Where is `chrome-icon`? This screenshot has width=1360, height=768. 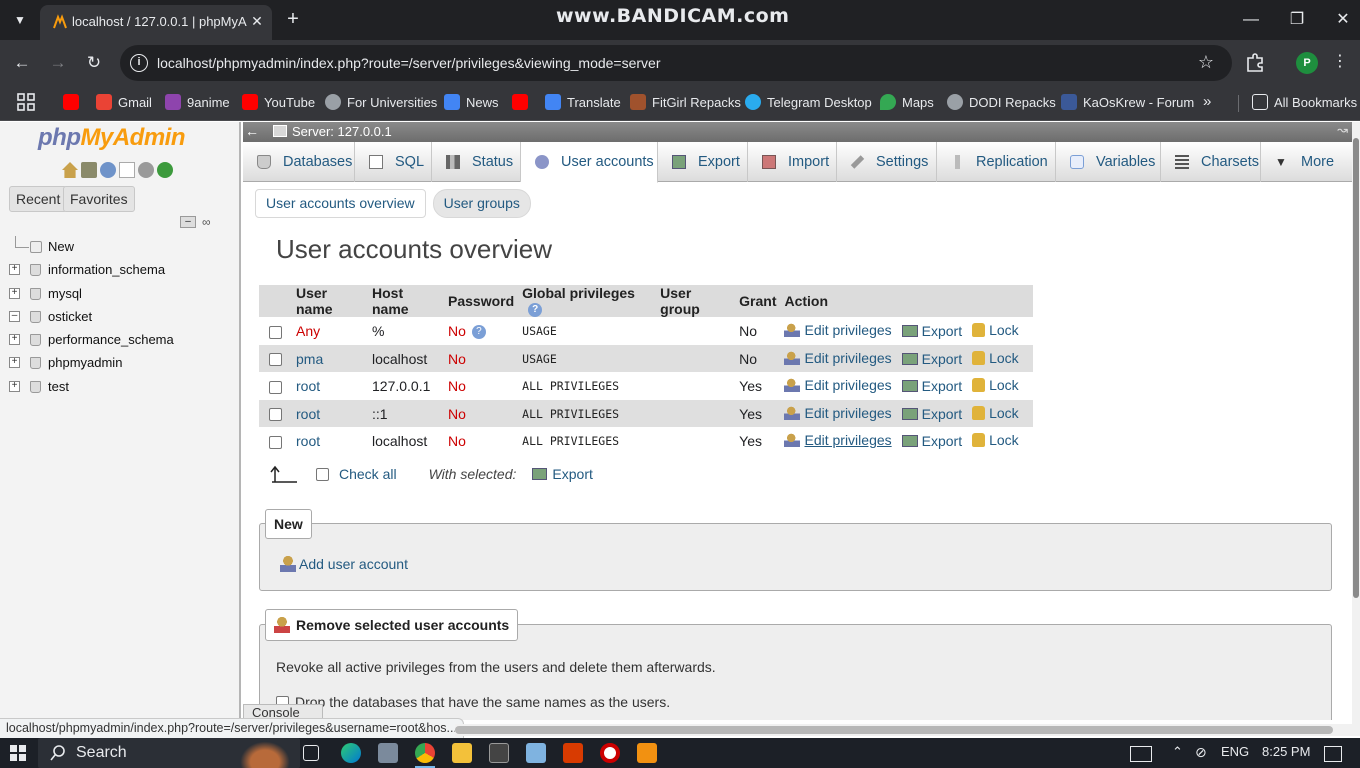 chrome-icon is located at coordinates (425, 755).